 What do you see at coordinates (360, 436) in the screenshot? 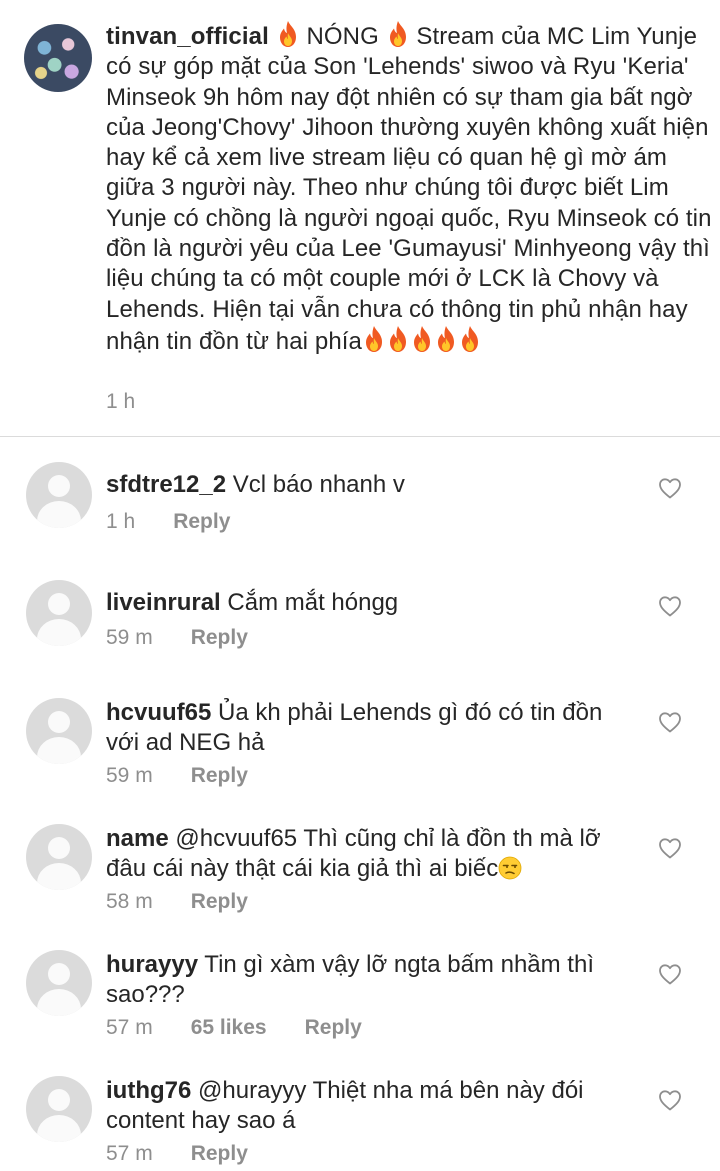
I see `divider` at bounding box center [360, 436].